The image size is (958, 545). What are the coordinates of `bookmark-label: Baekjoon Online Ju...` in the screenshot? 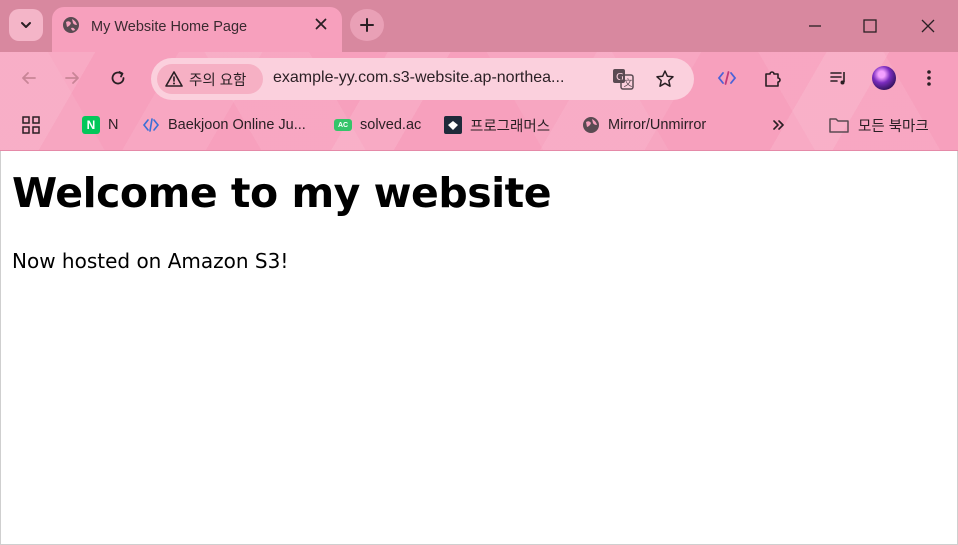 It's located at (237, 125).